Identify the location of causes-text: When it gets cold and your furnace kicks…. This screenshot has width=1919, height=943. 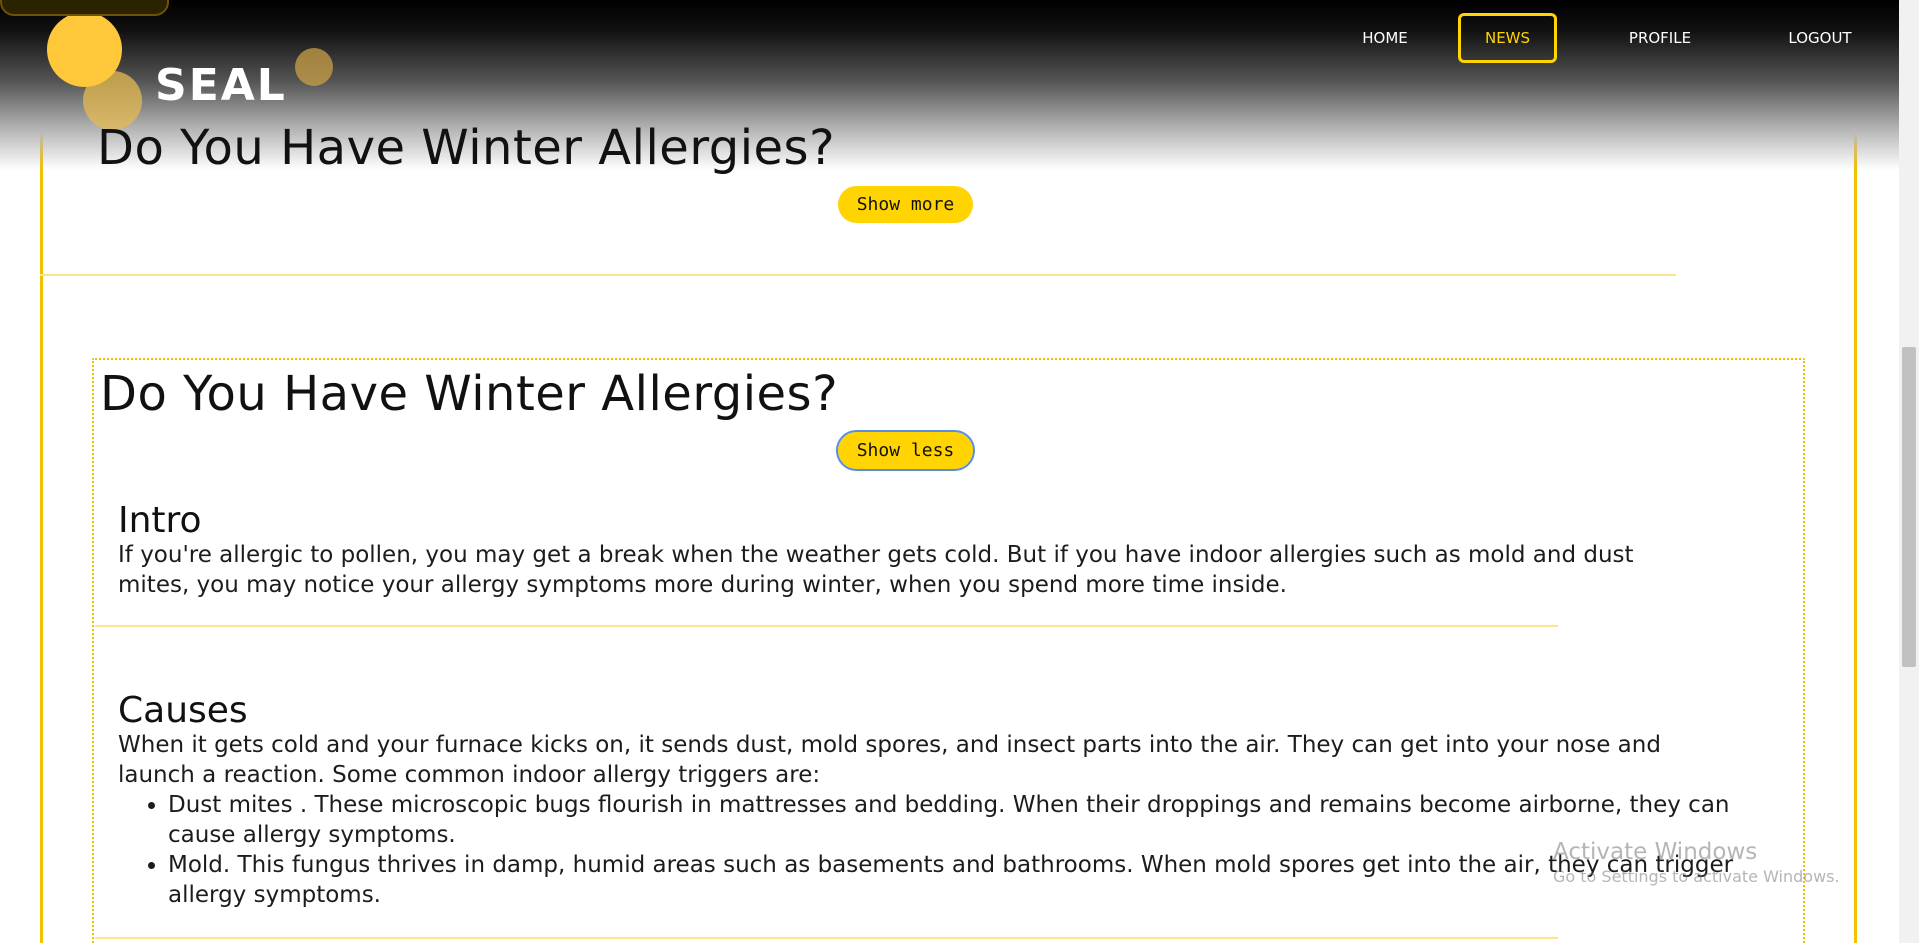
(889, 760).